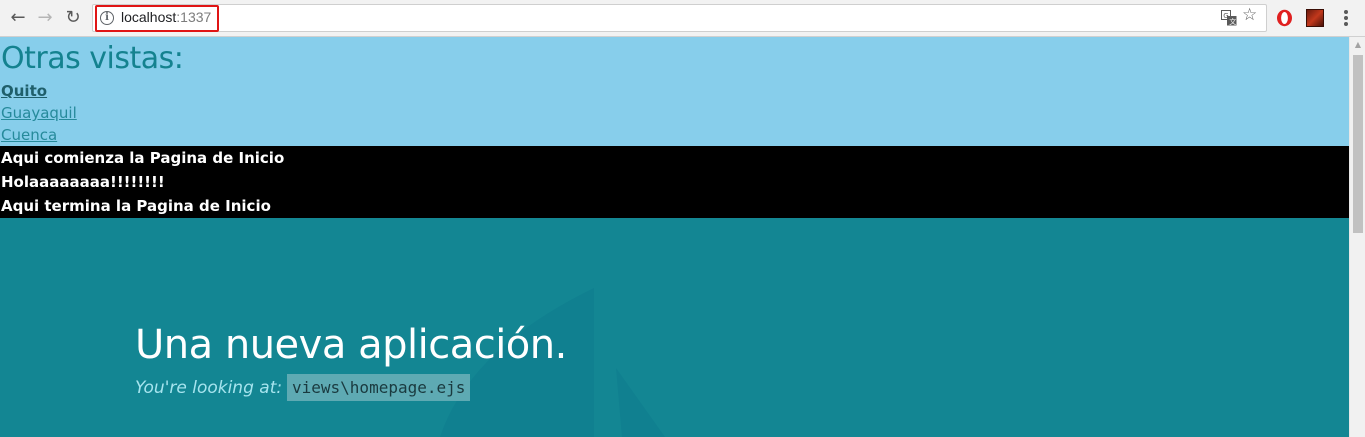 The image size is (1365, 437). What do you see at coordinates (83, 182) in the screenshot?
I see `home-greeting-text: Holaaaaaaaa!!!!!!!!` at bounding box center [83, 182].